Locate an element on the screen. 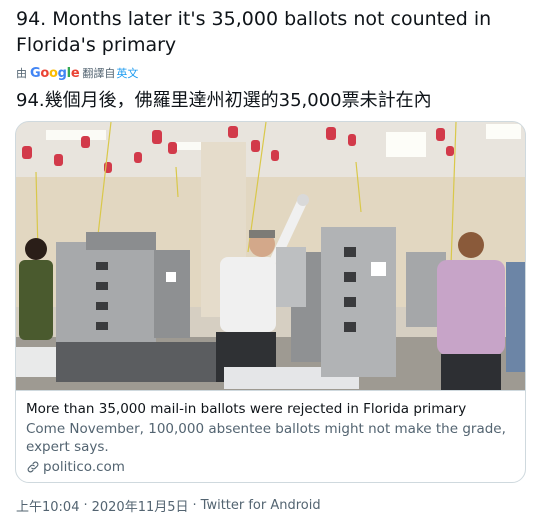 The width and height of the screenshot is (540, 529). tweet-date: 2020年11月5日 is located at coordinates (140, 505).